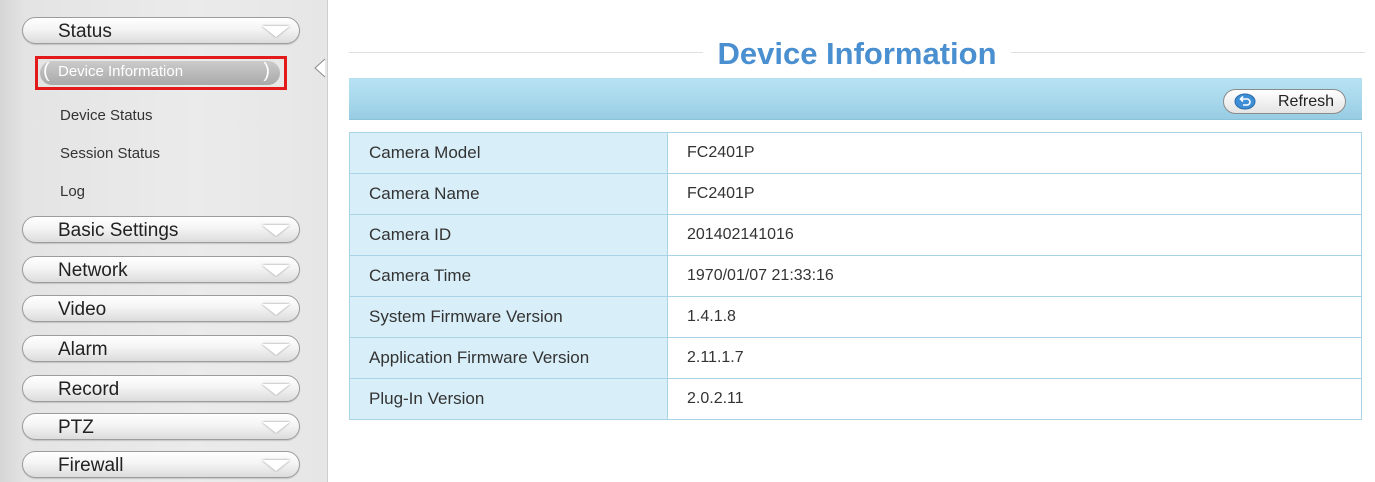 This screenshot has height=482, width=1375. I want to click on active-marker-left: (, so click(46, 71).